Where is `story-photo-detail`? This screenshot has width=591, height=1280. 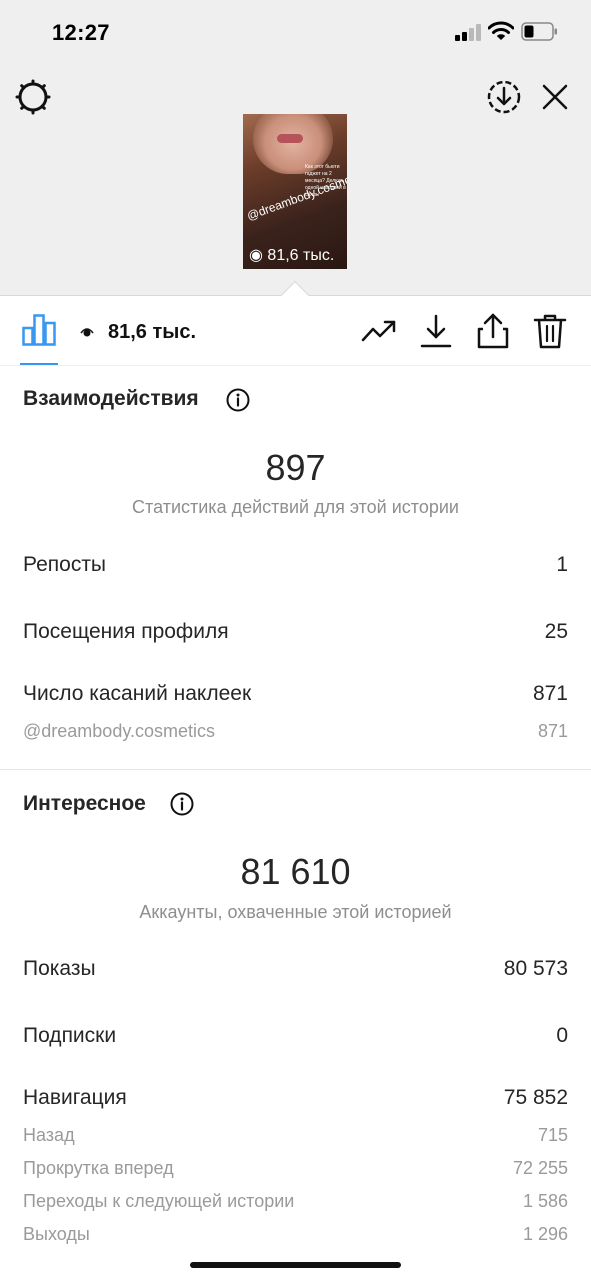 story-photo-detail is located at coordinates (290, 138).